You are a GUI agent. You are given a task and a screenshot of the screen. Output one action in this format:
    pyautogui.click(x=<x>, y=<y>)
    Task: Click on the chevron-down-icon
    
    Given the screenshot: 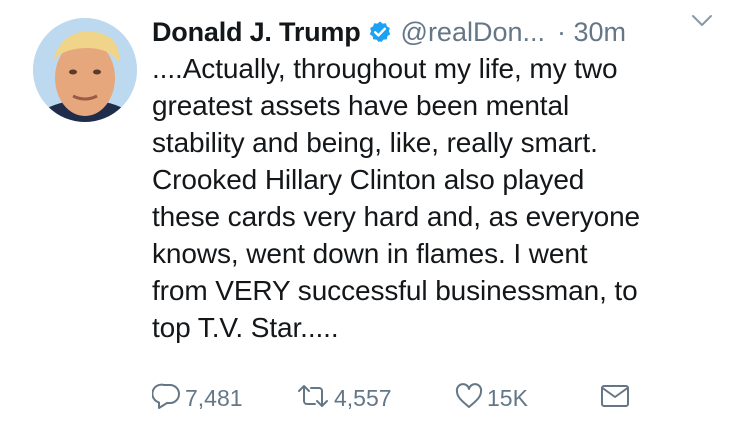 What is the action you would take?
    pyautogui.click(x=702, y=21)
    